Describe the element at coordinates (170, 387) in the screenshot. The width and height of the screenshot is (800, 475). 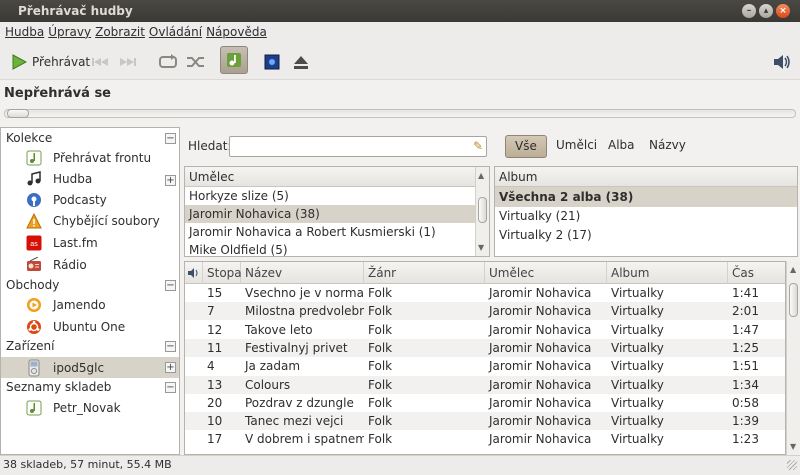
I see `collapse-playlists-button: −` at that location.